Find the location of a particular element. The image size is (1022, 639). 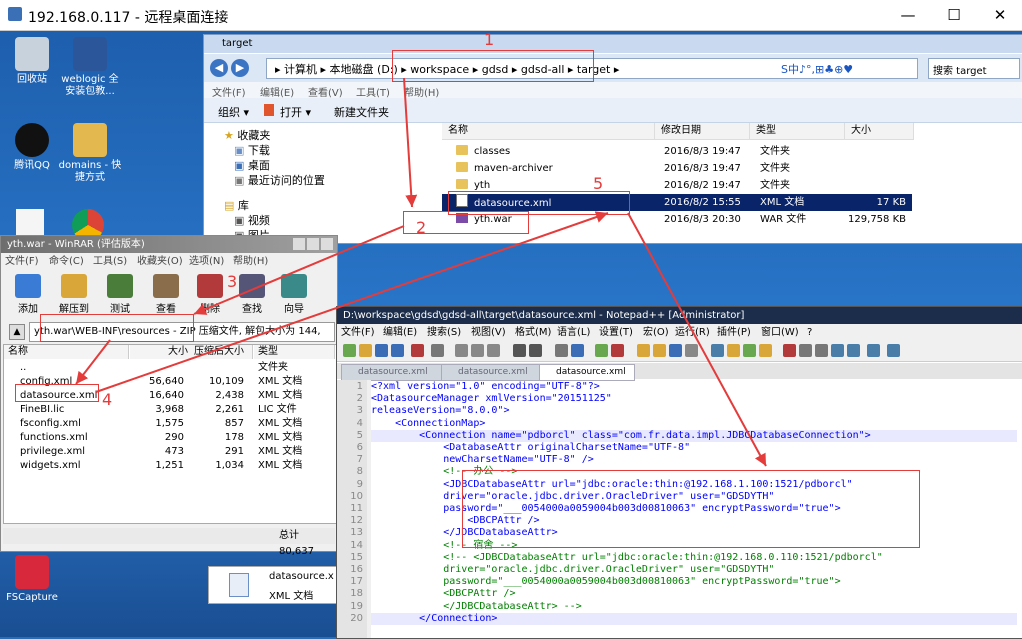

menu-view: 查看(V) is located at coordinates (325, 91).